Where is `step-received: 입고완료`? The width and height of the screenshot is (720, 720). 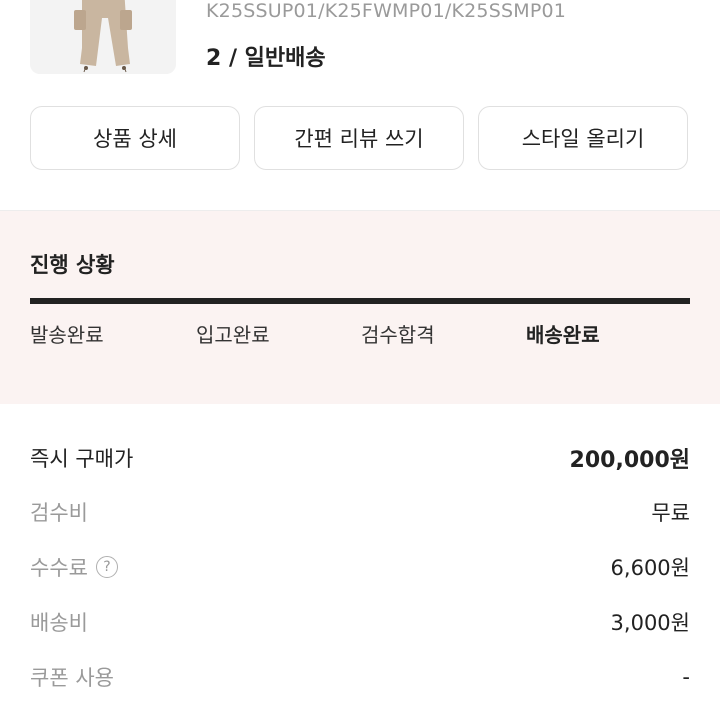
step-received: 입고완료 is located at coordinates (233, 335).